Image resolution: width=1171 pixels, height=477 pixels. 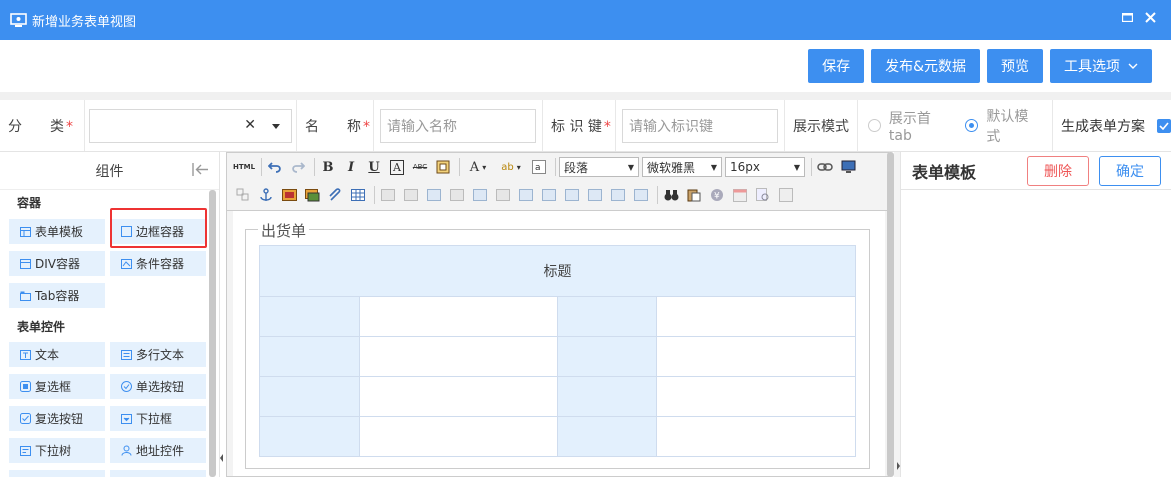 I want to click on table-title-cell: 标题, so click(x=557, y=271).